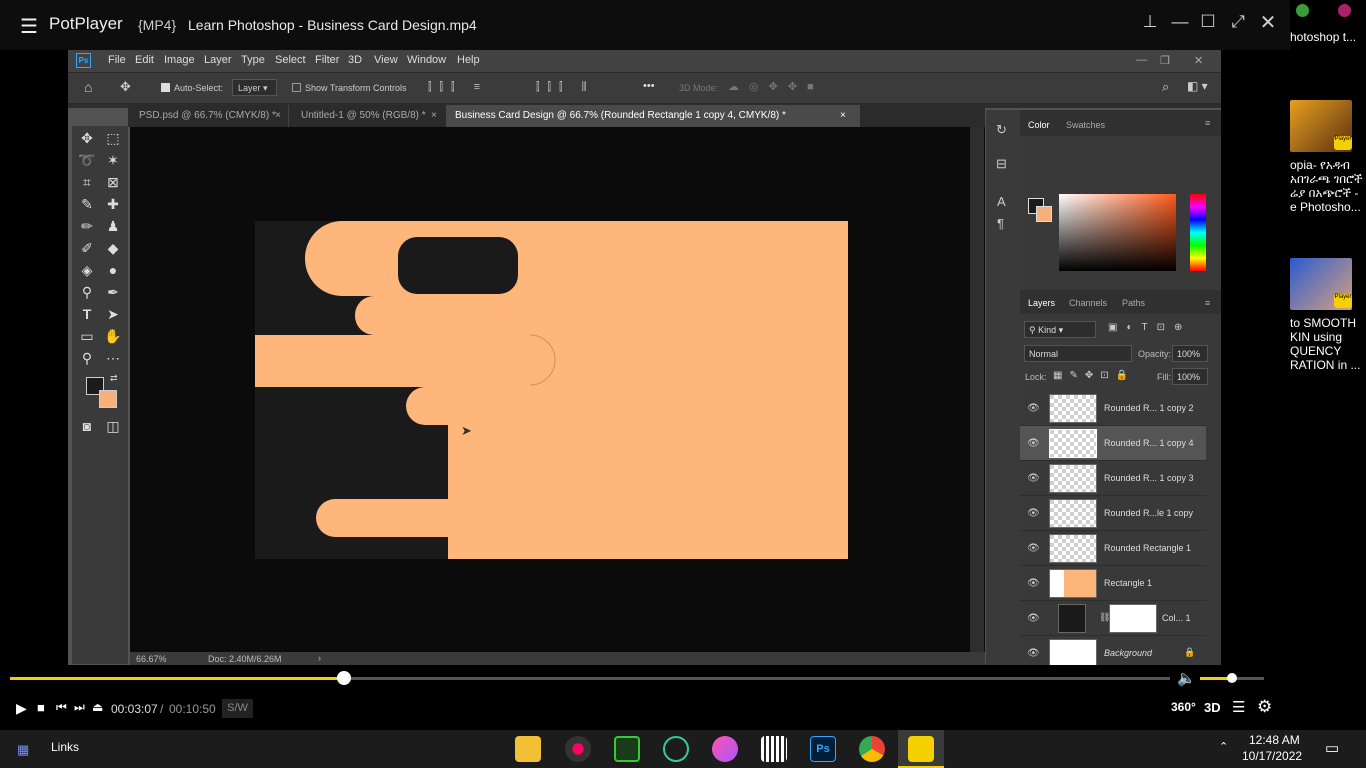 The image size is (1366, 768). What do you see at coordinates (1113, 583) in the screenshot?
I see `layer-row: 👁 Rectangle 1` at bounding box center [1113, 583].